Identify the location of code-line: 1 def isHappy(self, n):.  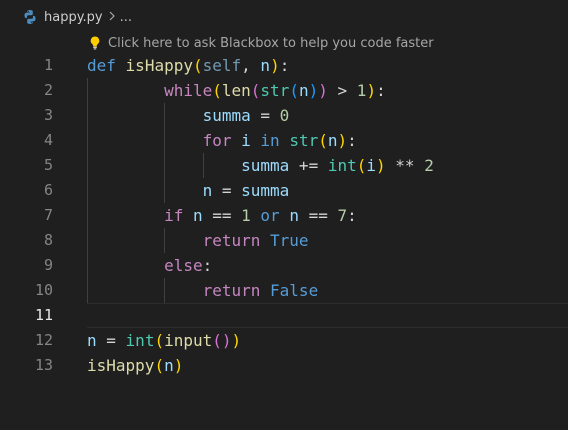
(284, 65).